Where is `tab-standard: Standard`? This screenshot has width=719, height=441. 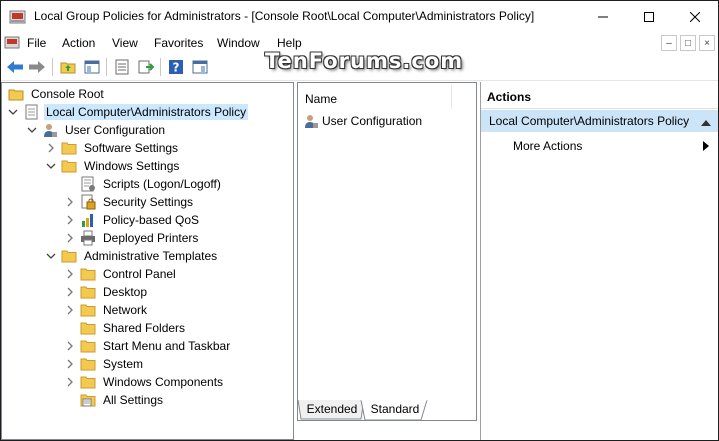
tab-standard: Standard is located at coordinates (395, 409).